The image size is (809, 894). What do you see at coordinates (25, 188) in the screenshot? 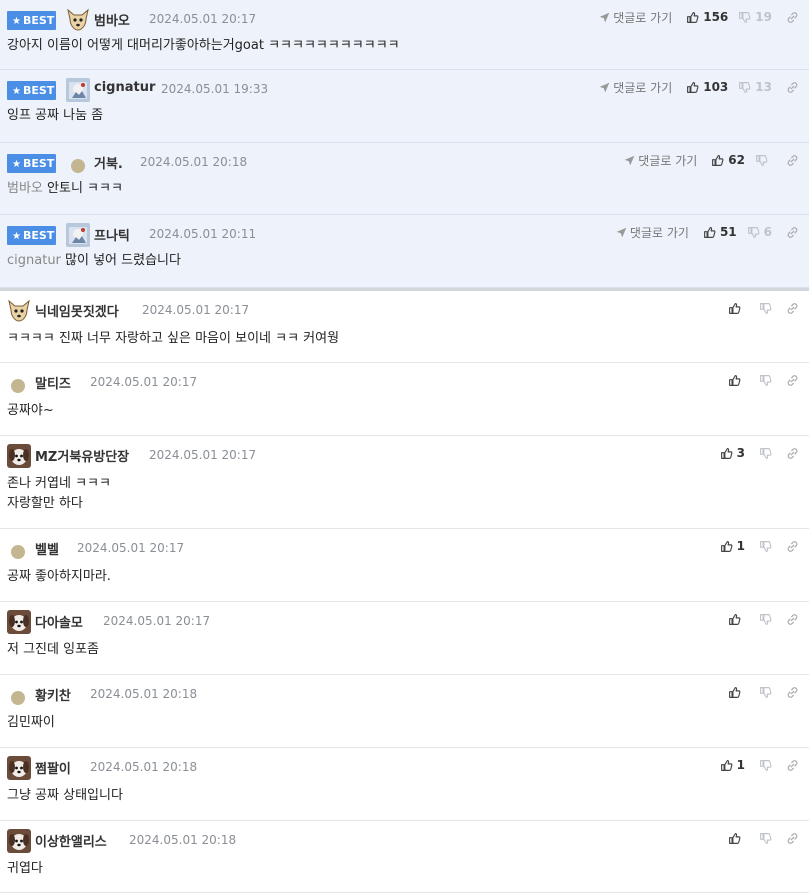
I see `mention-nickname: 범바오` at bounding box center [25, 188].